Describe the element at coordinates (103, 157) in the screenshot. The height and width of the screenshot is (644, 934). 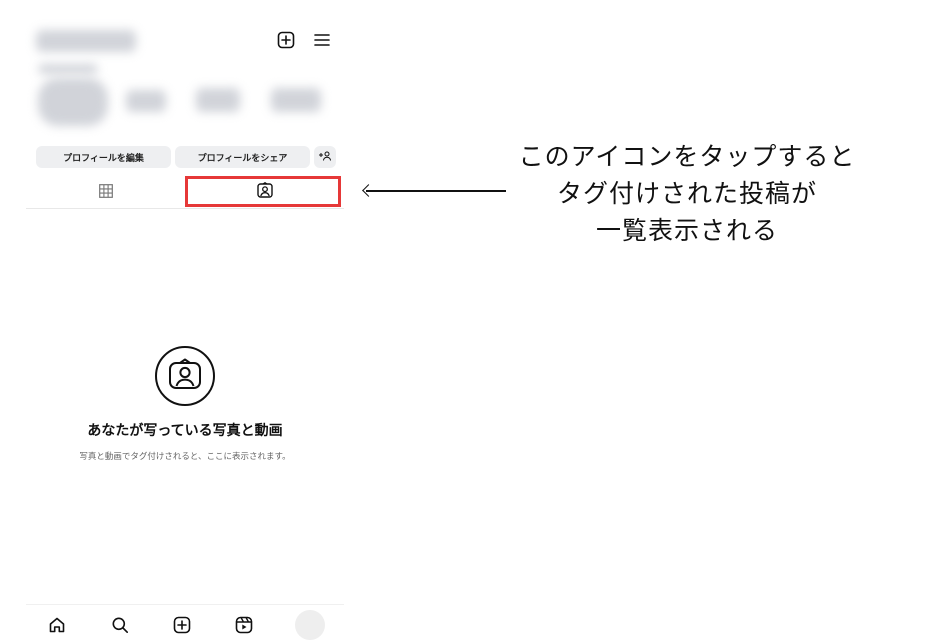
I see `edit-profile-button: プロフィールを編集` at that location.